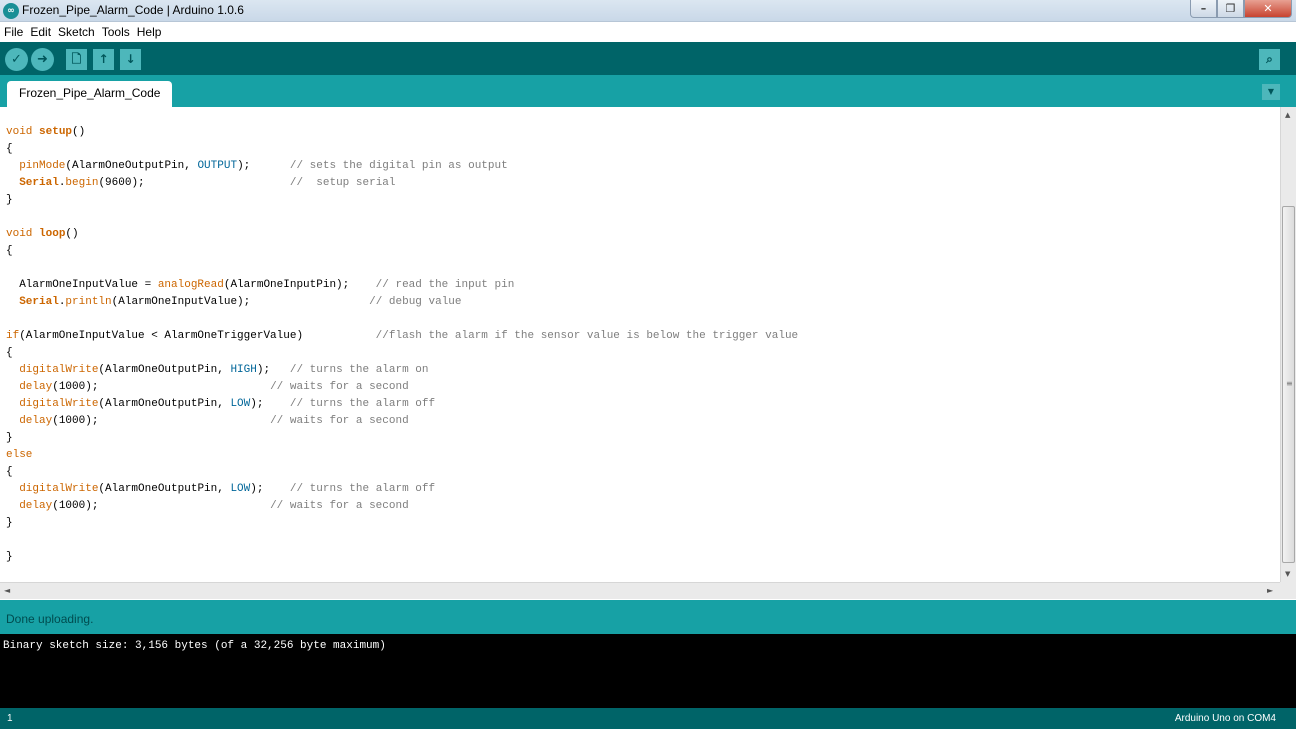 The width and height of the screenshot is (1296, 729). I want to click on code-token: }, so click(9, 438).